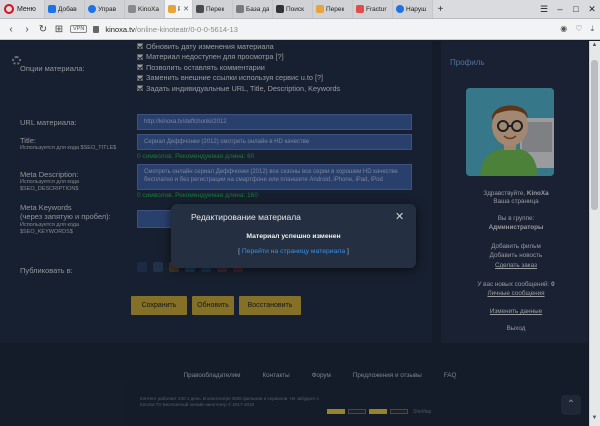 The image size is (600, 426). What do you see at coordinates (120, 29) in the screenshot?
I see `url-domain: kinoxa.tv` at bounding box center [120, 29].